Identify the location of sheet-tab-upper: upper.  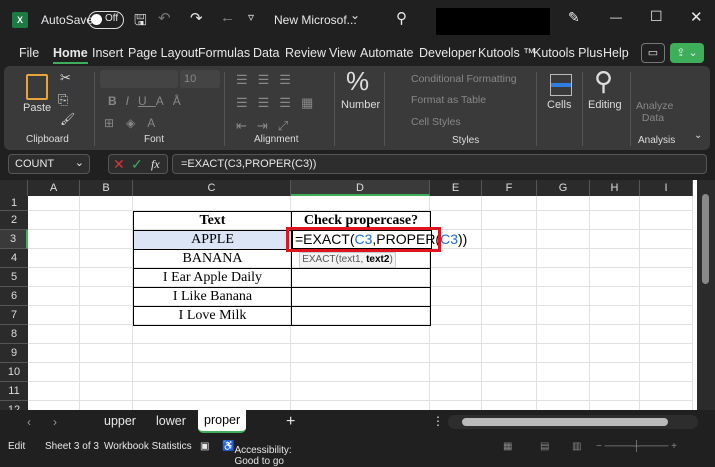
(120, 421).